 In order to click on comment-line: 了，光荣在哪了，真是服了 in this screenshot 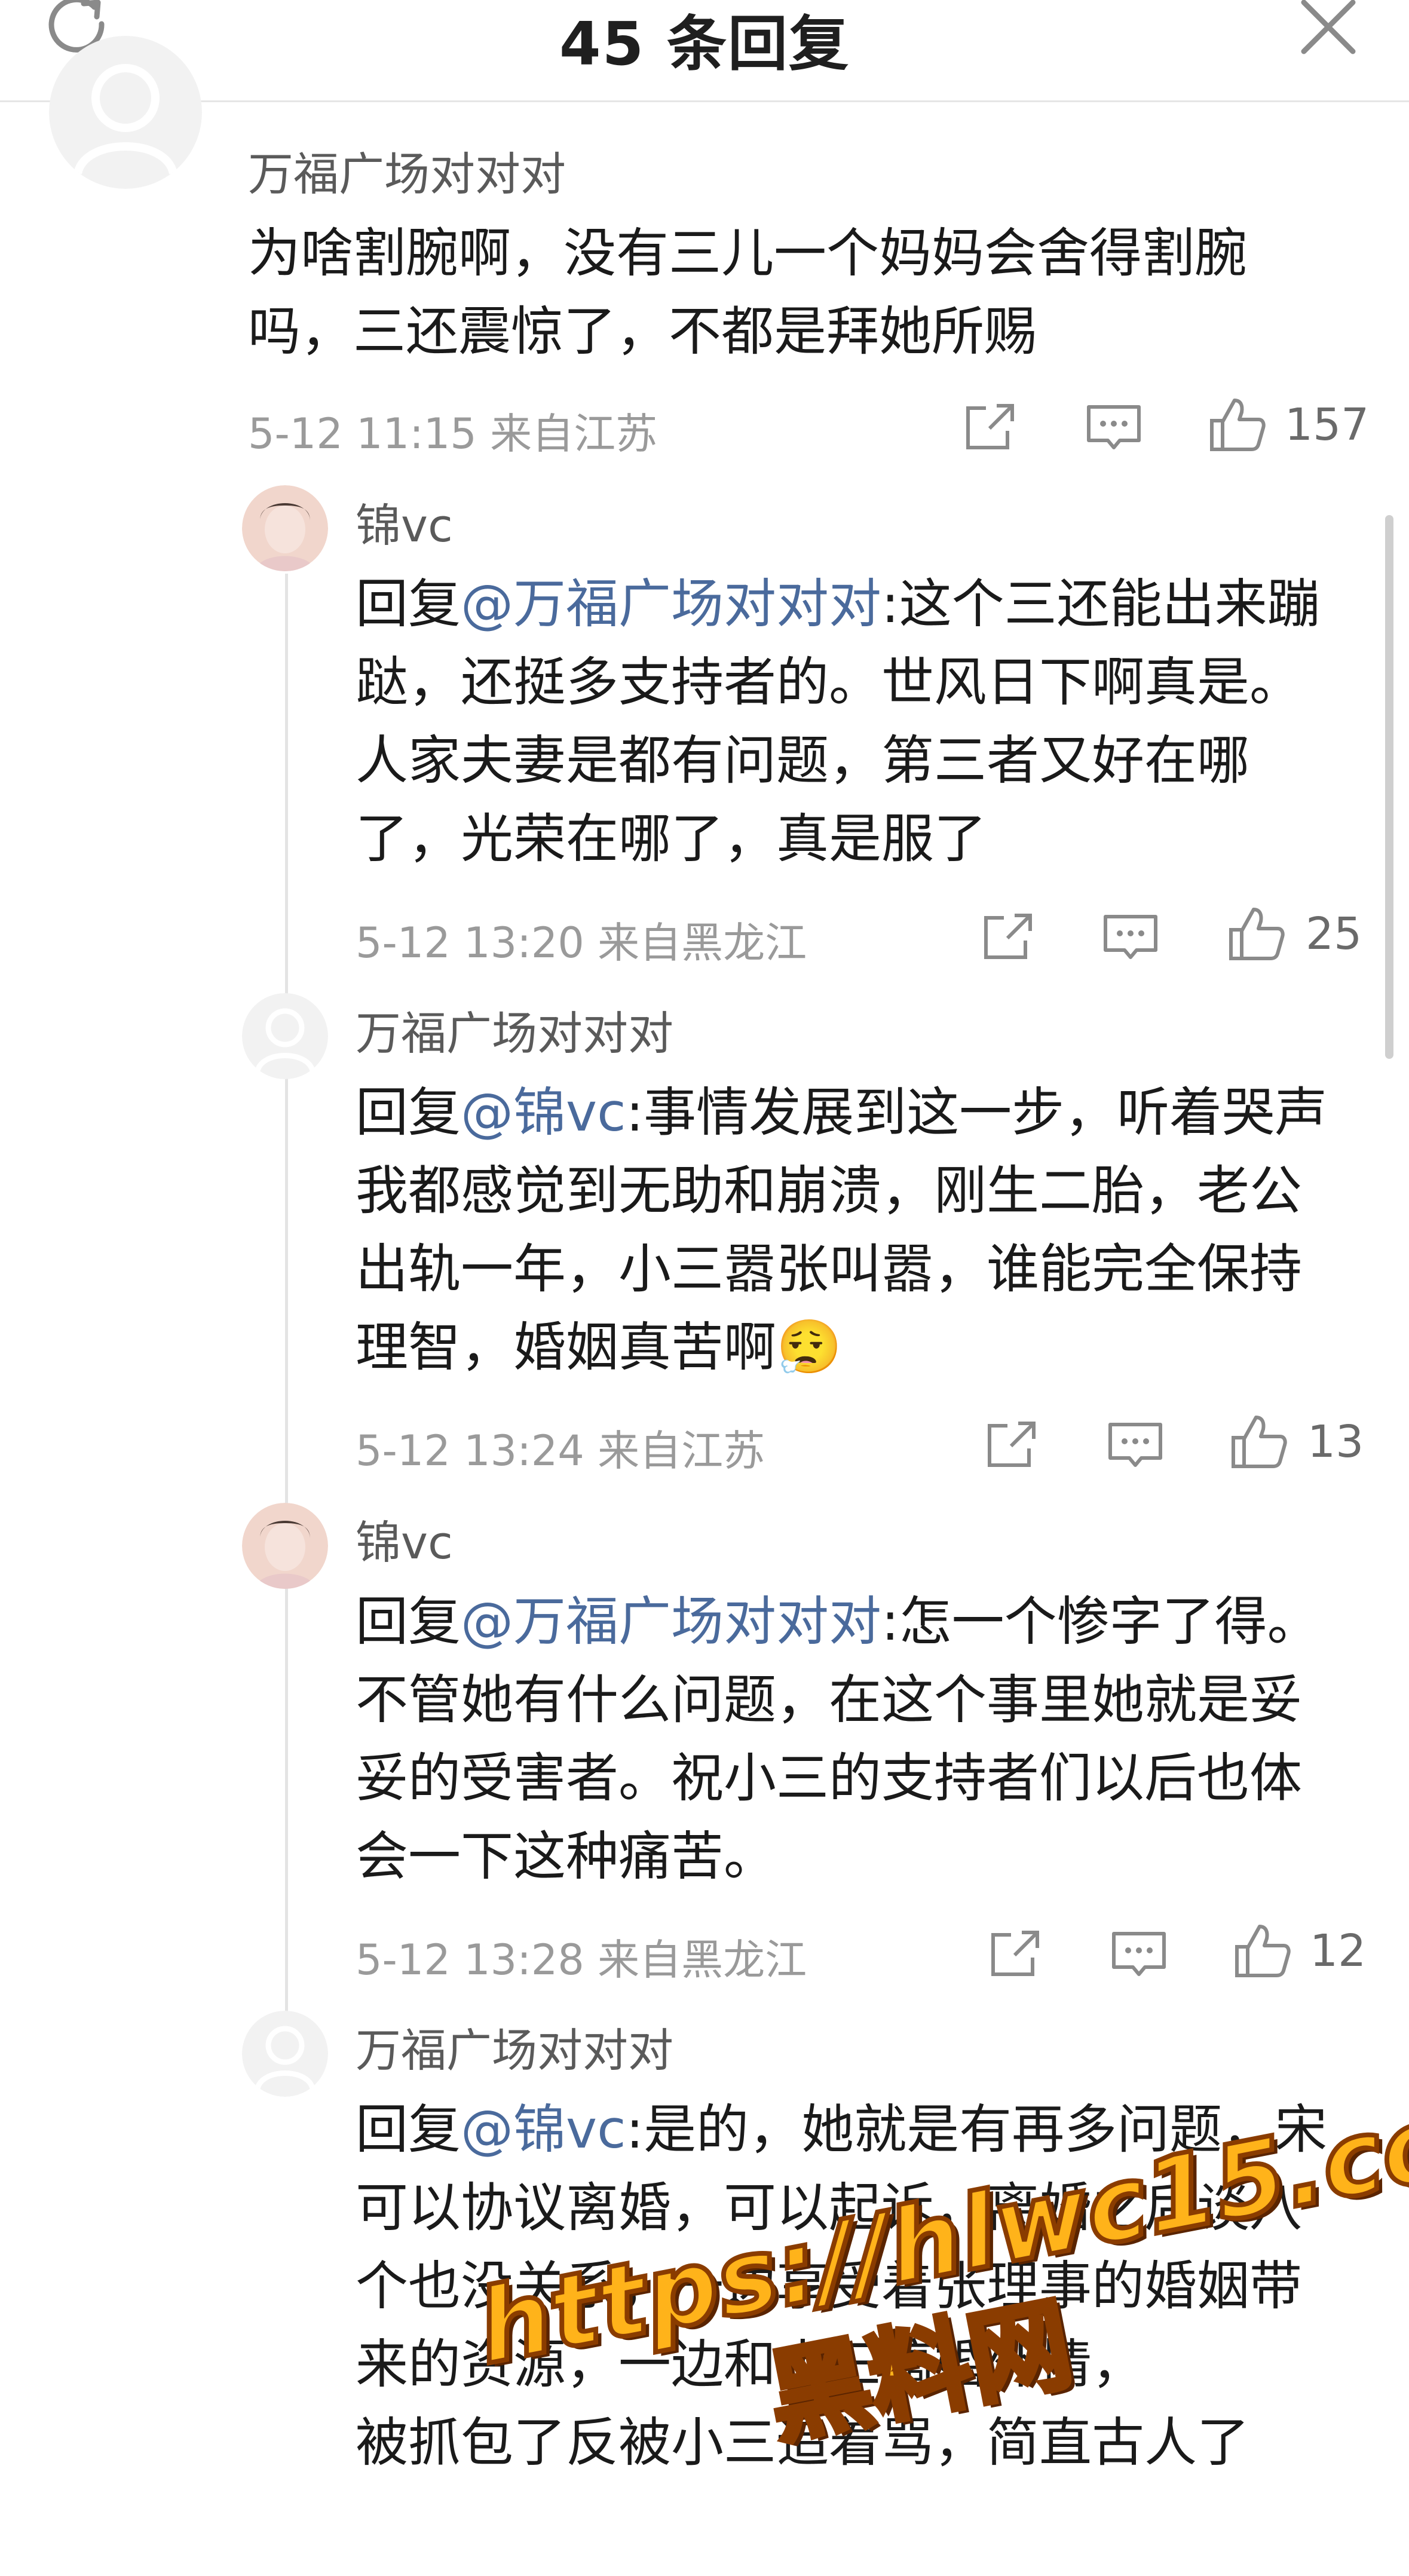, I will do `click(671, 838)`.